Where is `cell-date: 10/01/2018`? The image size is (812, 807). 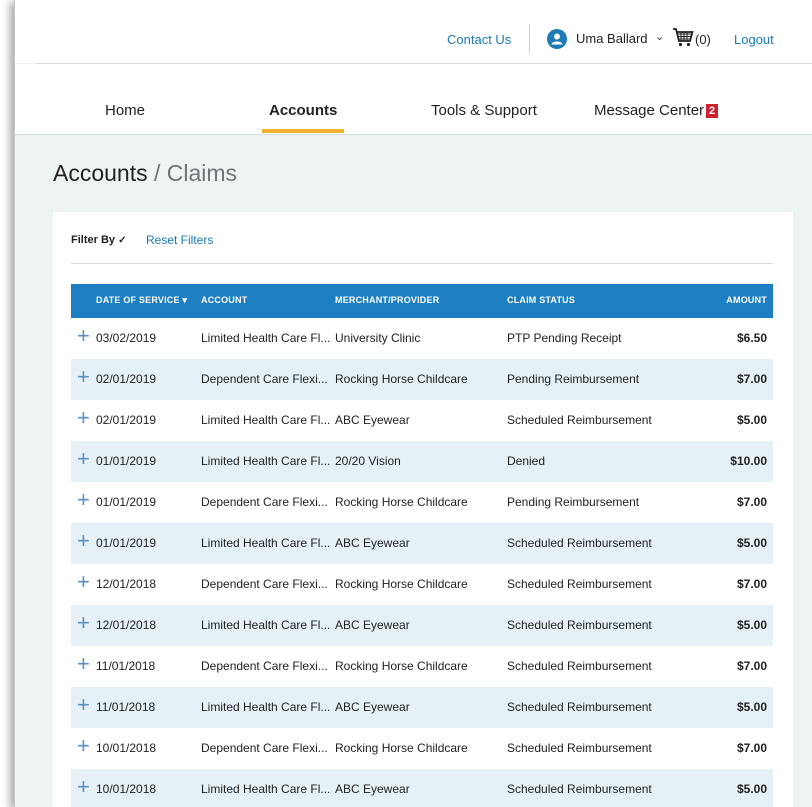 cell-date: 10/01/2018 is located at coordinates (126, 748).